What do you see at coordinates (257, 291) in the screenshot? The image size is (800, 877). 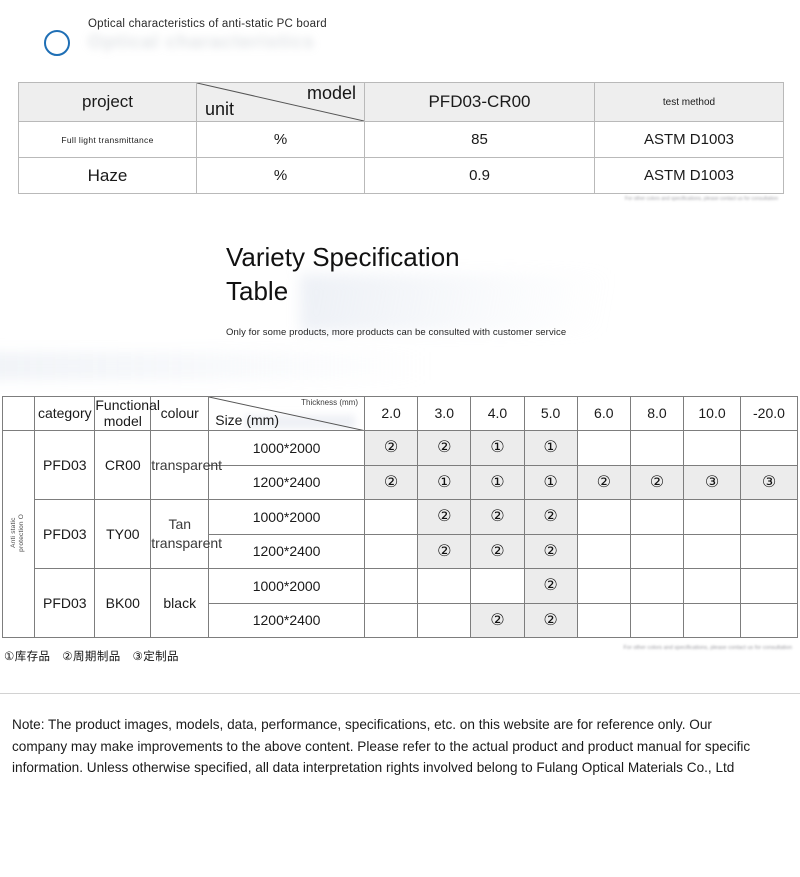 I see `variety-title-line2: Table` at bounding box center [257, 291].